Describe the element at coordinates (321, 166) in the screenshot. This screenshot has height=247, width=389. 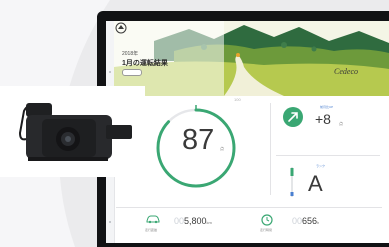
I see `rank-caption: ランク` at that location.